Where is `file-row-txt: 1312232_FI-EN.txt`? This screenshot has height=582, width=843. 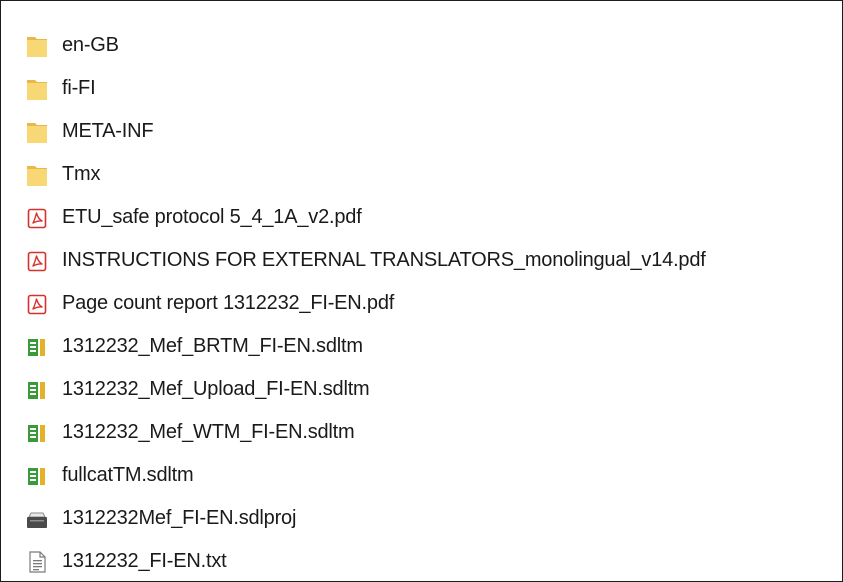 file-row-txt: 1312232_FI-EN.txt is located at coordinates (366, 560).